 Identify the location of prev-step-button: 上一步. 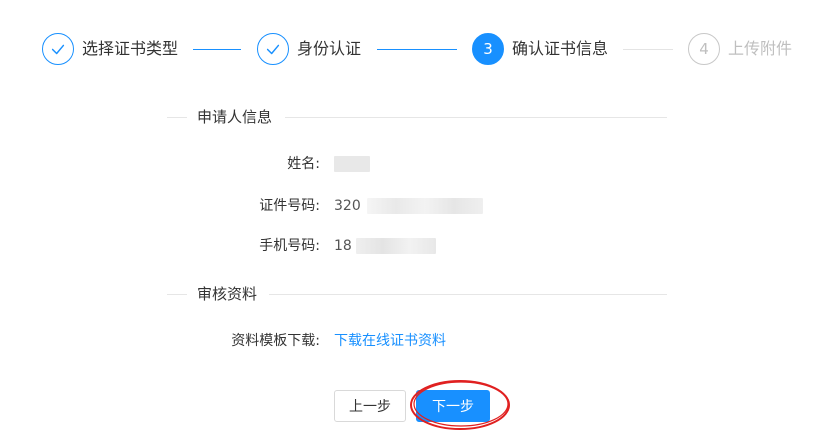
(370, 406).